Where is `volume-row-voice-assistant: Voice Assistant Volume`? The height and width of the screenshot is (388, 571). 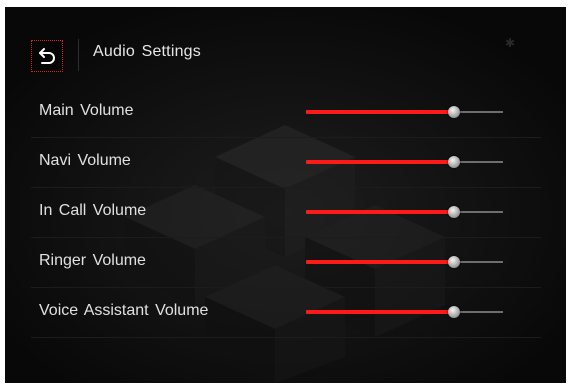
volume-row-voice-assistant: Voice Assistant Volume is located at coordinates (286, 312).